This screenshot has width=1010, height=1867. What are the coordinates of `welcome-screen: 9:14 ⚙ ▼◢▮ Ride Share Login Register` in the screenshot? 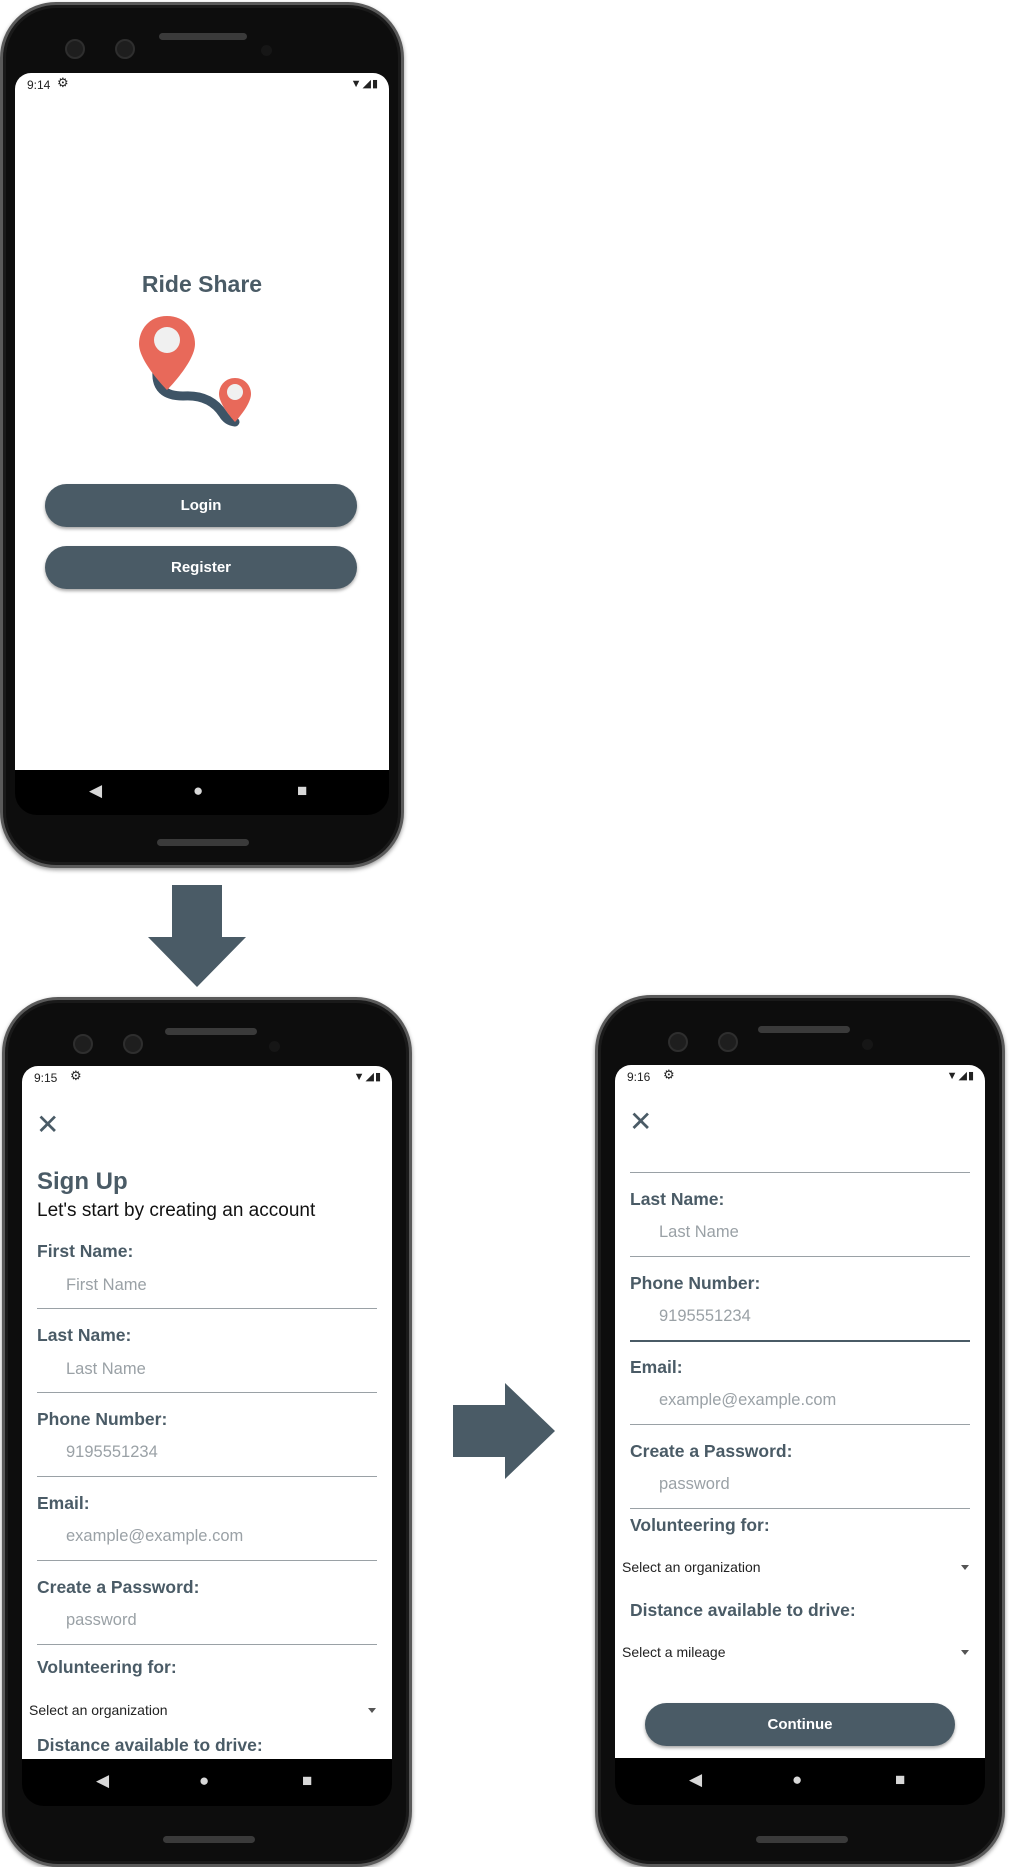 It's located at (202, 421).